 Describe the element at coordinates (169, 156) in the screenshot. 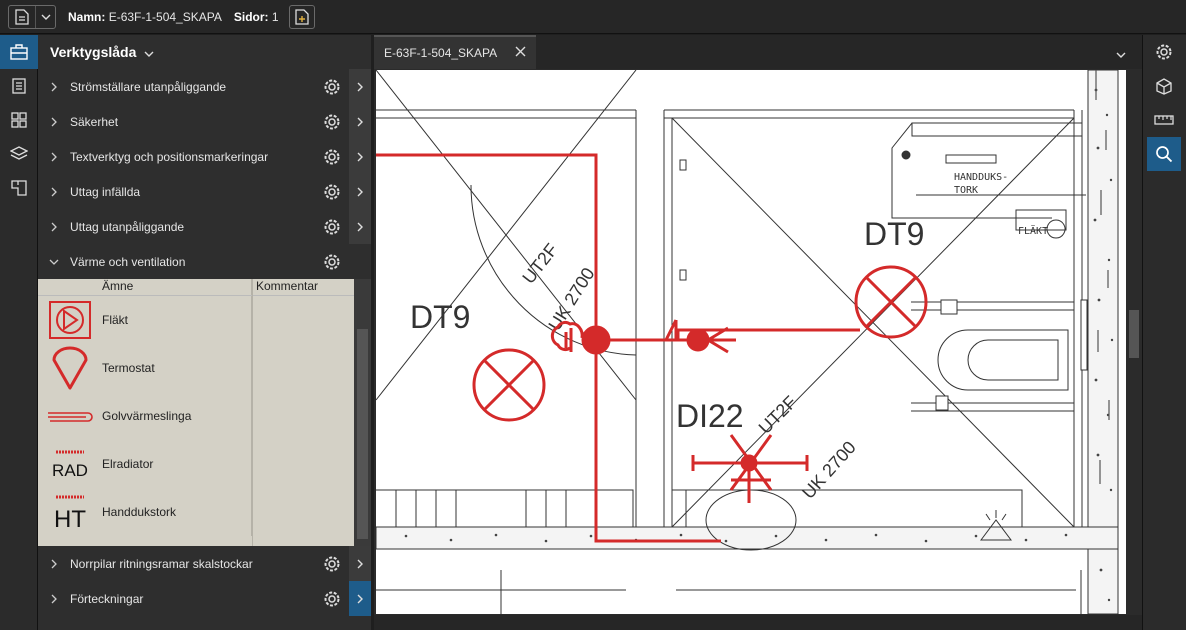

I see `category-label: Textverktyg och positionsmarkeringar` at that location.